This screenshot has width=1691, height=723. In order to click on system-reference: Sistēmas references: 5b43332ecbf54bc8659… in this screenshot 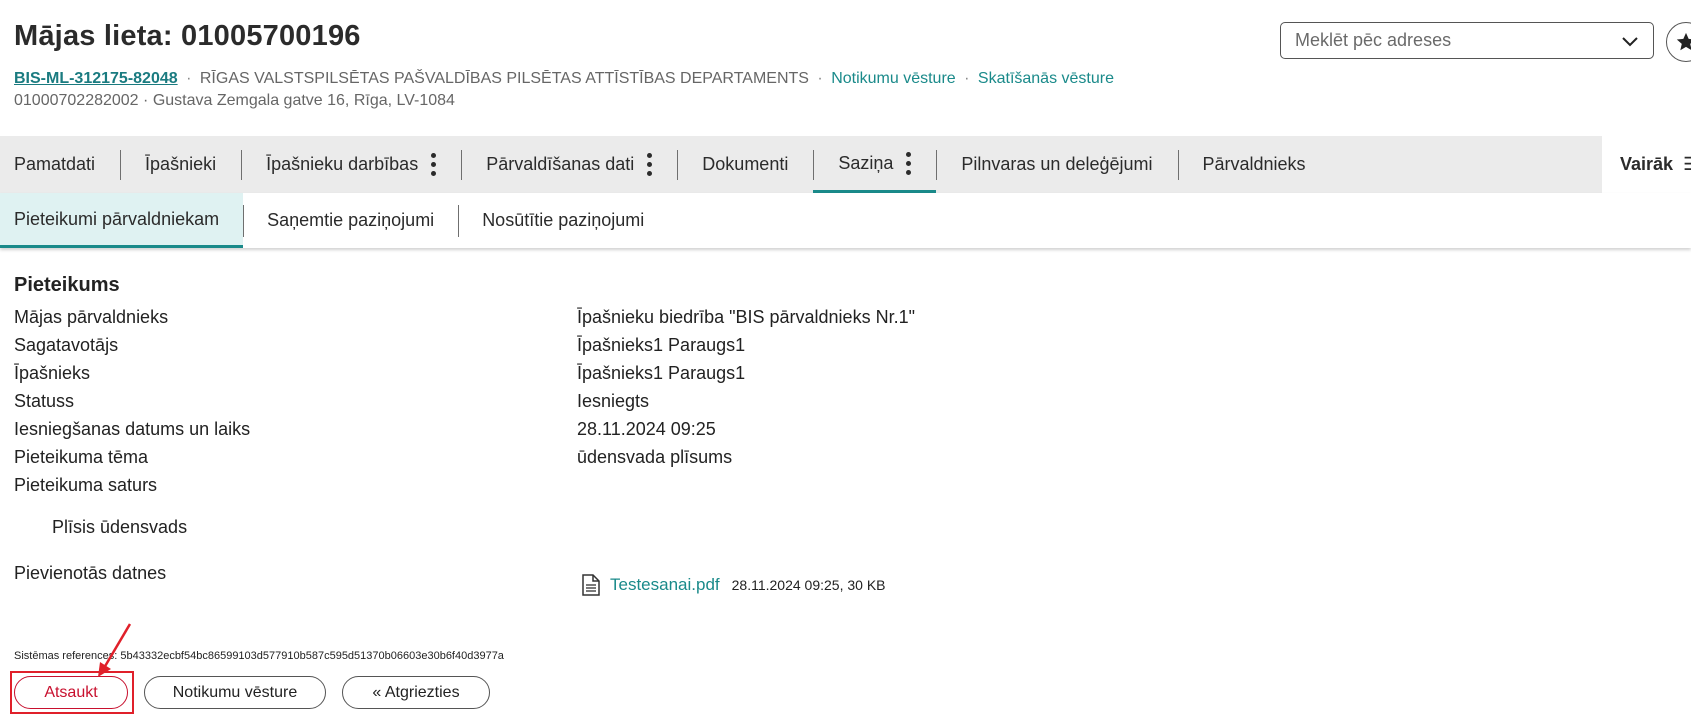, I will do `click(259, 656)`.